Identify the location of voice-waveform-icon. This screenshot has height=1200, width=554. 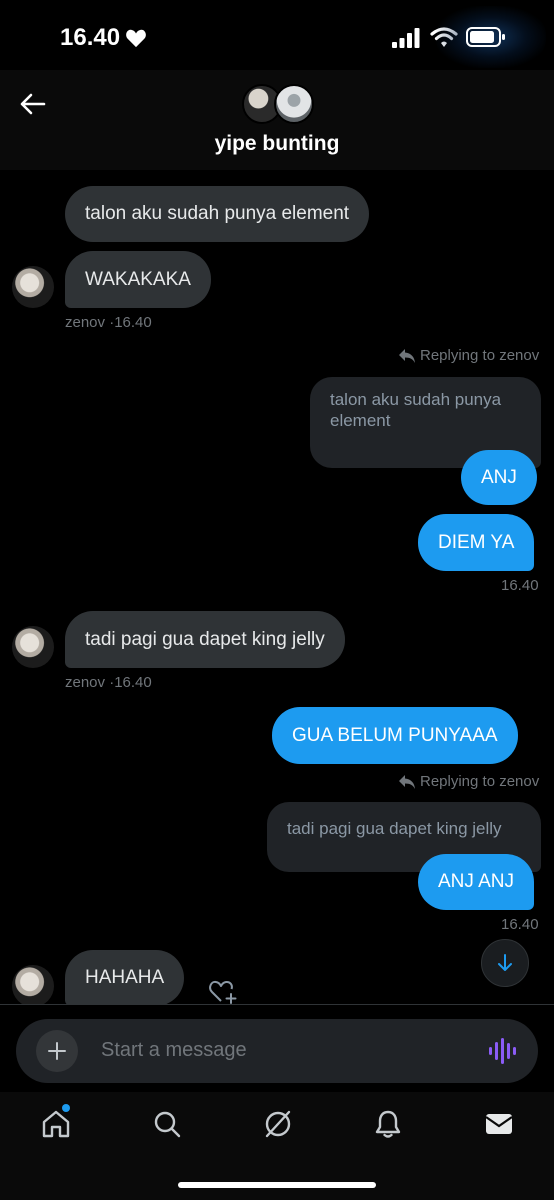
(503, 1051).